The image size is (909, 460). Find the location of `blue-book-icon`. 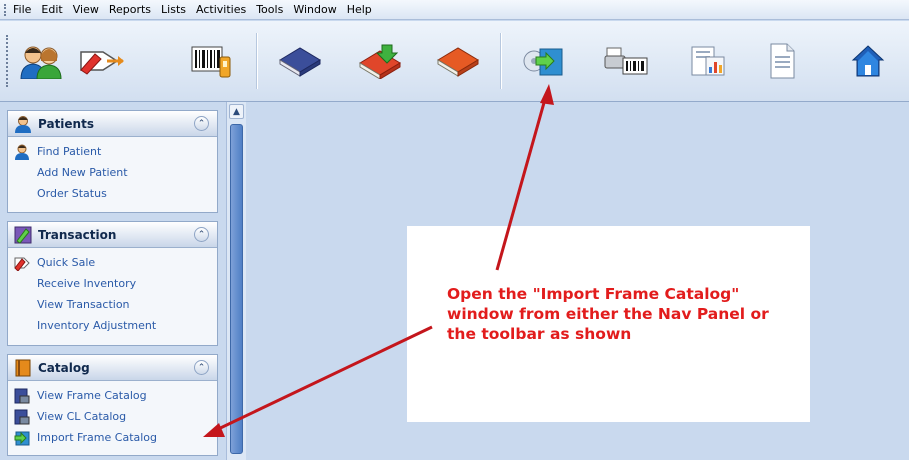

blue-book-icon is located at coordinates (300, 62).